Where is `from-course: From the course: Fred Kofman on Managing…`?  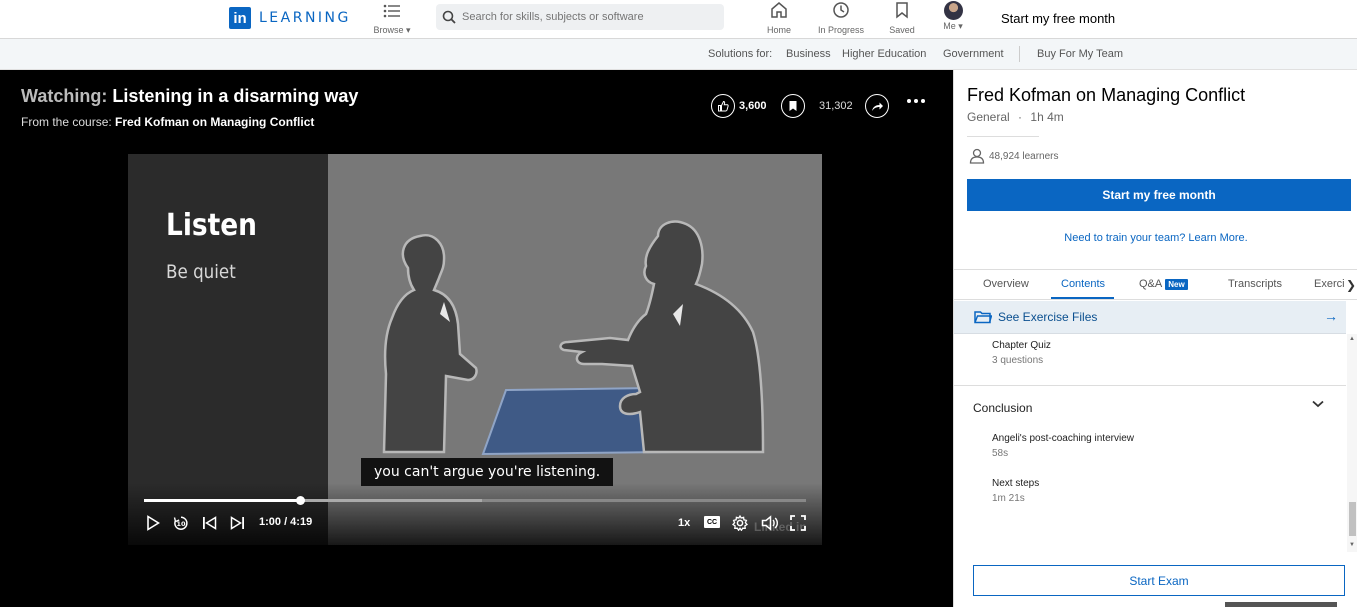 from-course: From the course: Fred Kofman on Managing… is located at coordinates (167, 122).